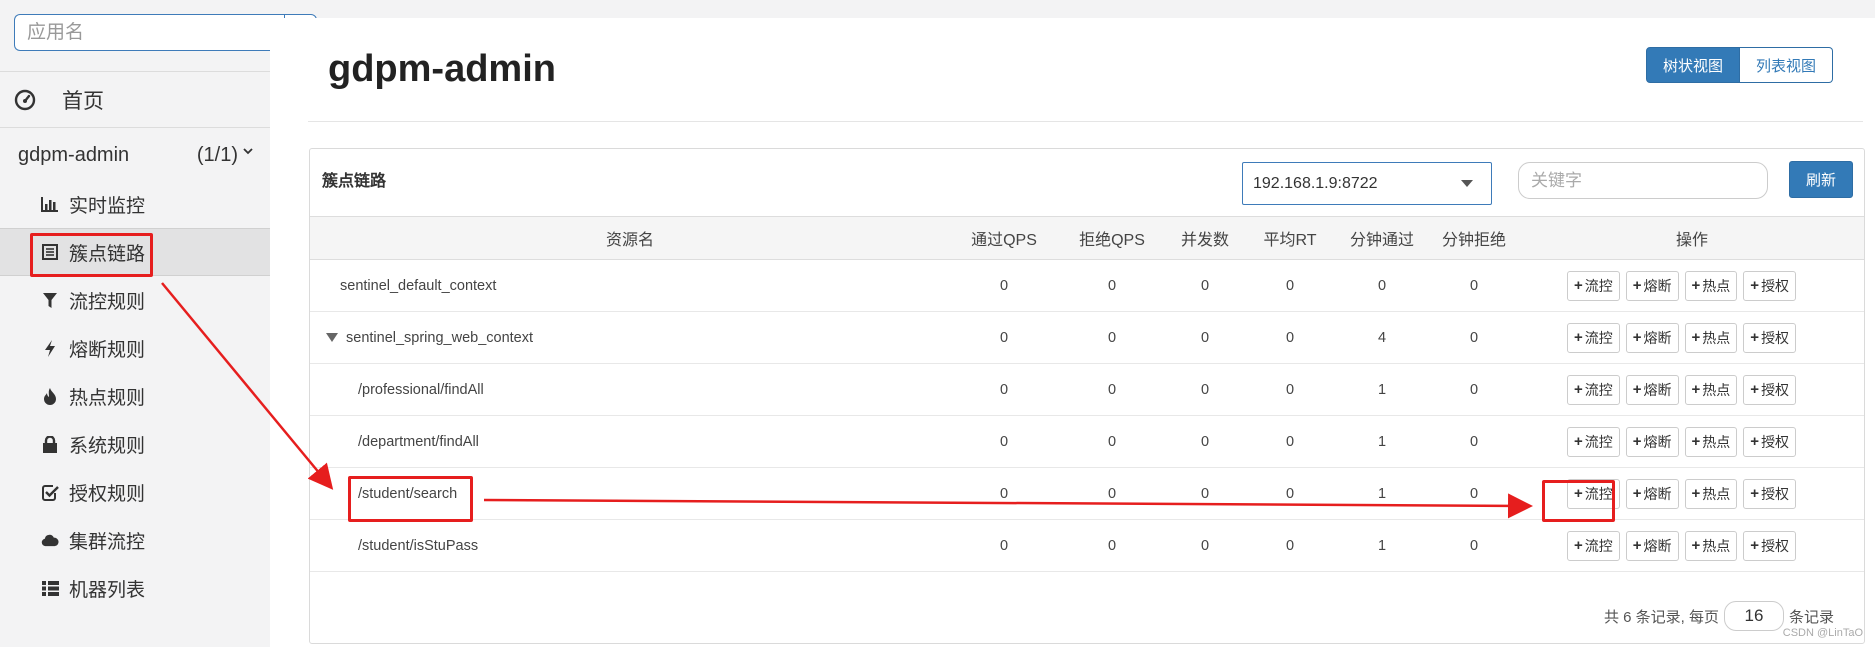 The width and height of the screenshot is (1875, 647). Describe the element at coordinates (630, 546) in the screenshot. I see `resource-name-wrap: /student/isStuPass` at that location.